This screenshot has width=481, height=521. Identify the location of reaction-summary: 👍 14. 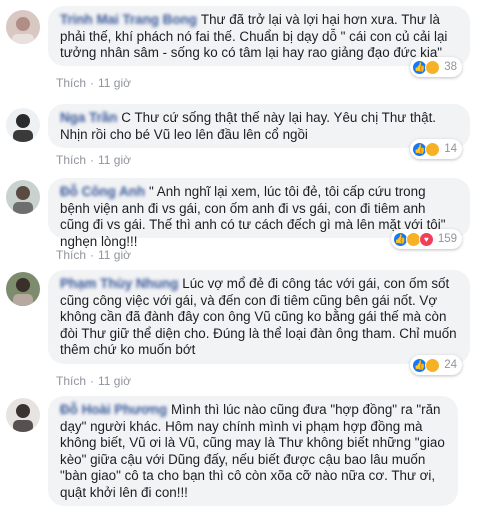
(436, 149).